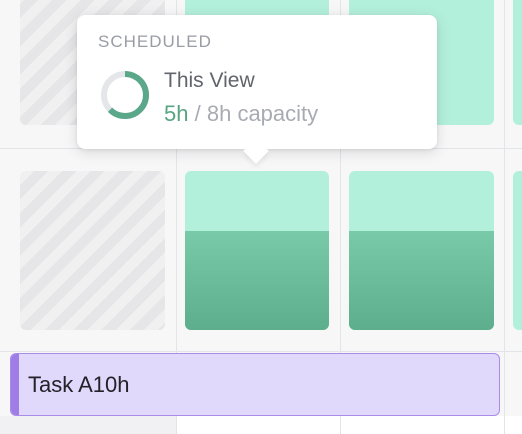 This screenshot has width=522, height=434. I want to click on day-column-bg-unavailable, so click(88, 425).